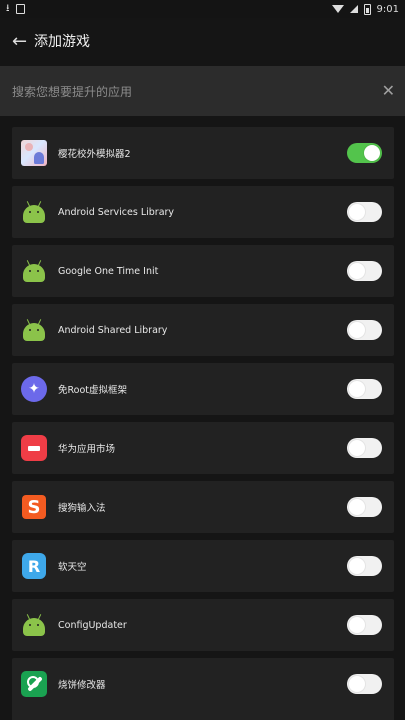  Describe the element at coordinates (62, 42) in the screenshot. I see `page-title: 添加游戏` at that location.